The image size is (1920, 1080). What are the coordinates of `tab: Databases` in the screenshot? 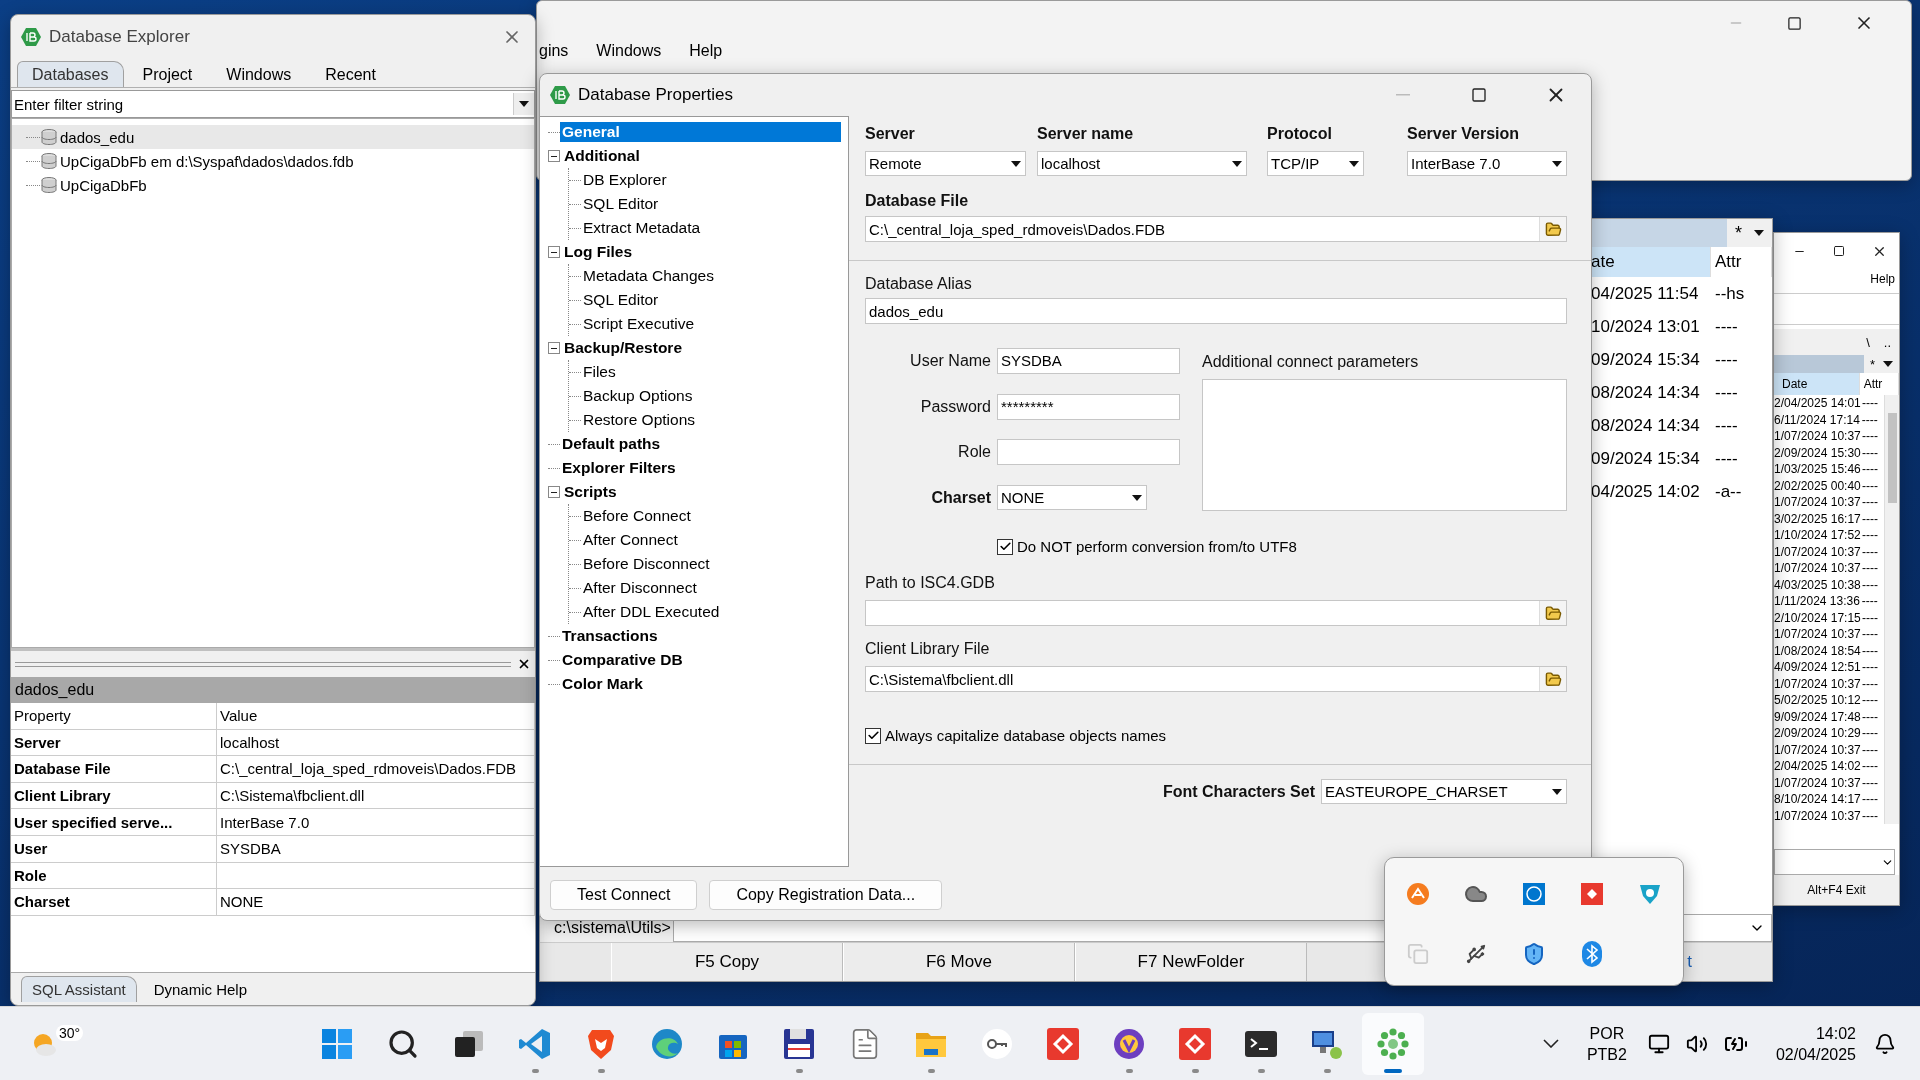 It's located at (70, 74).